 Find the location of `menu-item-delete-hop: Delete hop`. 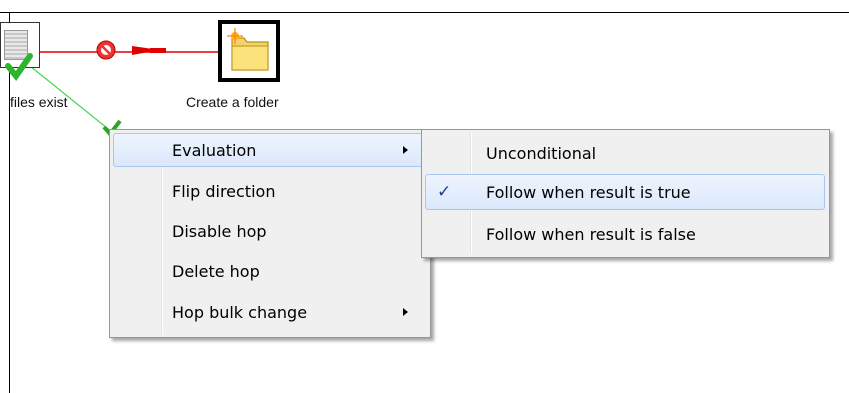

menu-item-delete-hop: Delete hop is located at coordinates (270, 271).